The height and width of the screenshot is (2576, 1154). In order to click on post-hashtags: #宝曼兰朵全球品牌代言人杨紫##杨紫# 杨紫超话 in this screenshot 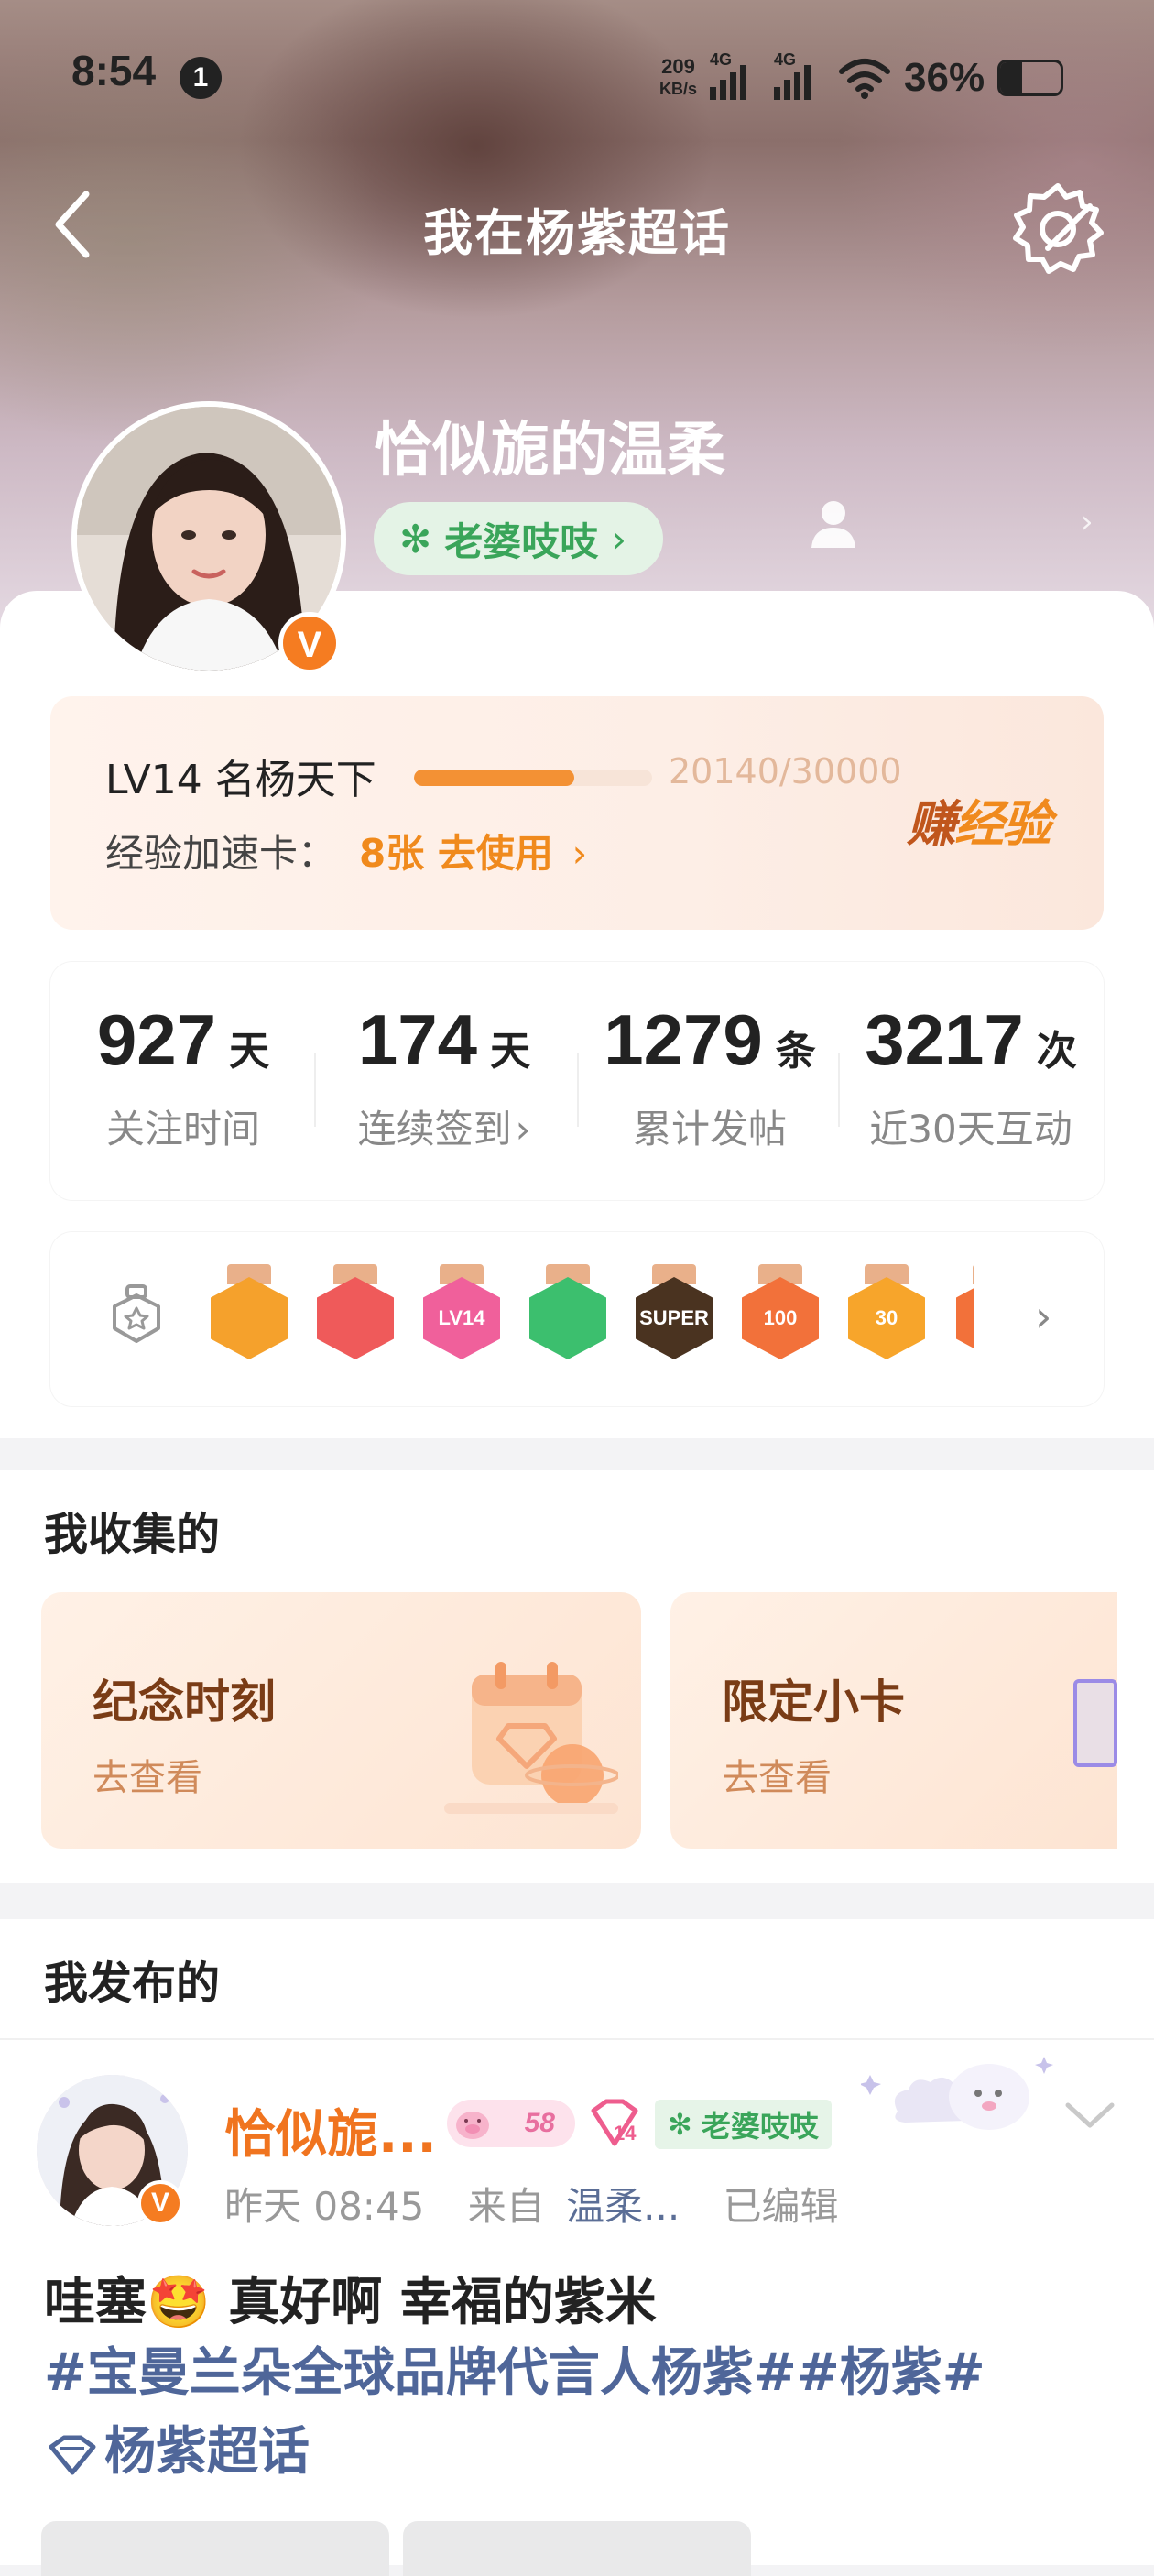, I will do `click(584, 2413)`.